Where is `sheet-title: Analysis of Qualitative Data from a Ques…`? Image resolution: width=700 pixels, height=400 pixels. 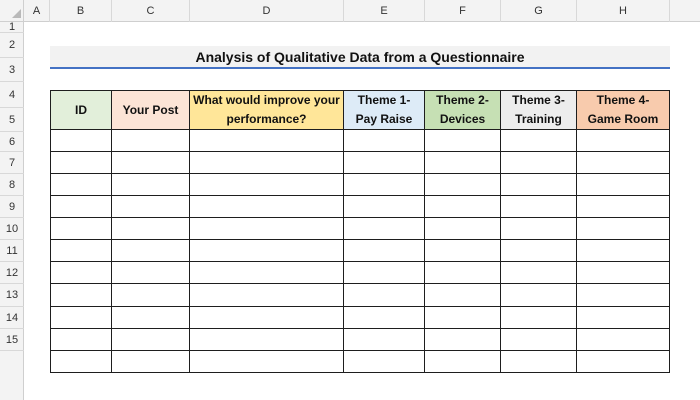
sheet-title: Analysis of Qualitative Data from a Ques… is located at coordinates (360, 57).